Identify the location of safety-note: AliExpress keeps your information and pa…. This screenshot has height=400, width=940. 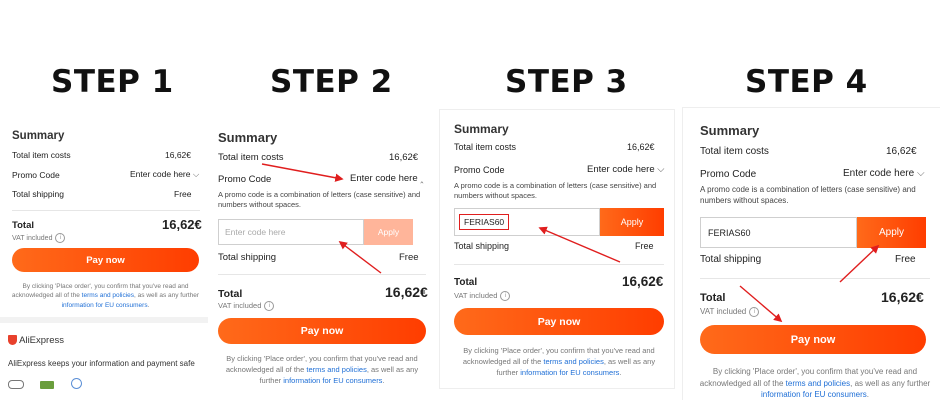
(101, 363).